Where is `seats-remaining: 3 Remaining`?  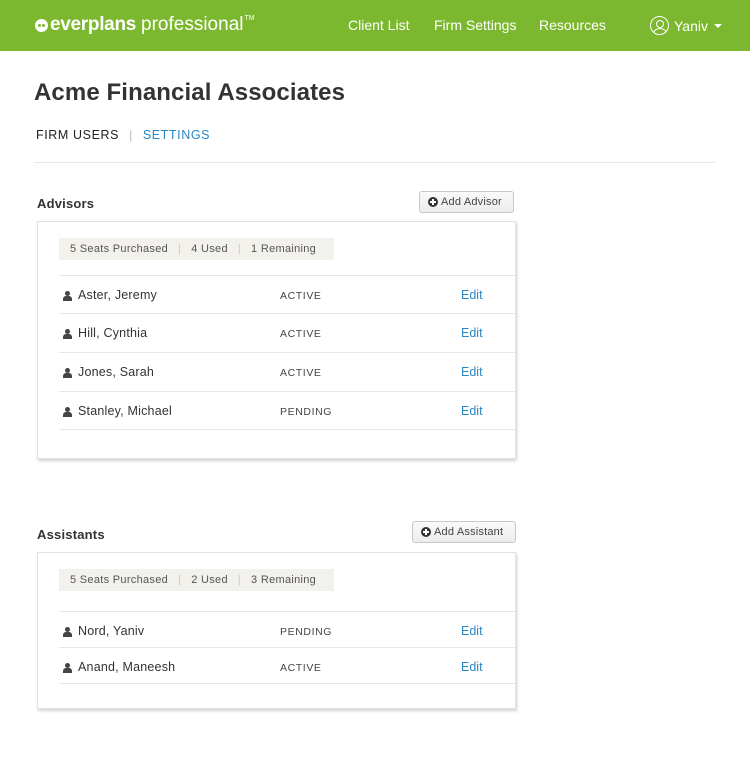
seats-remaining: 3 Remaining is located at coordinates (284, 580).